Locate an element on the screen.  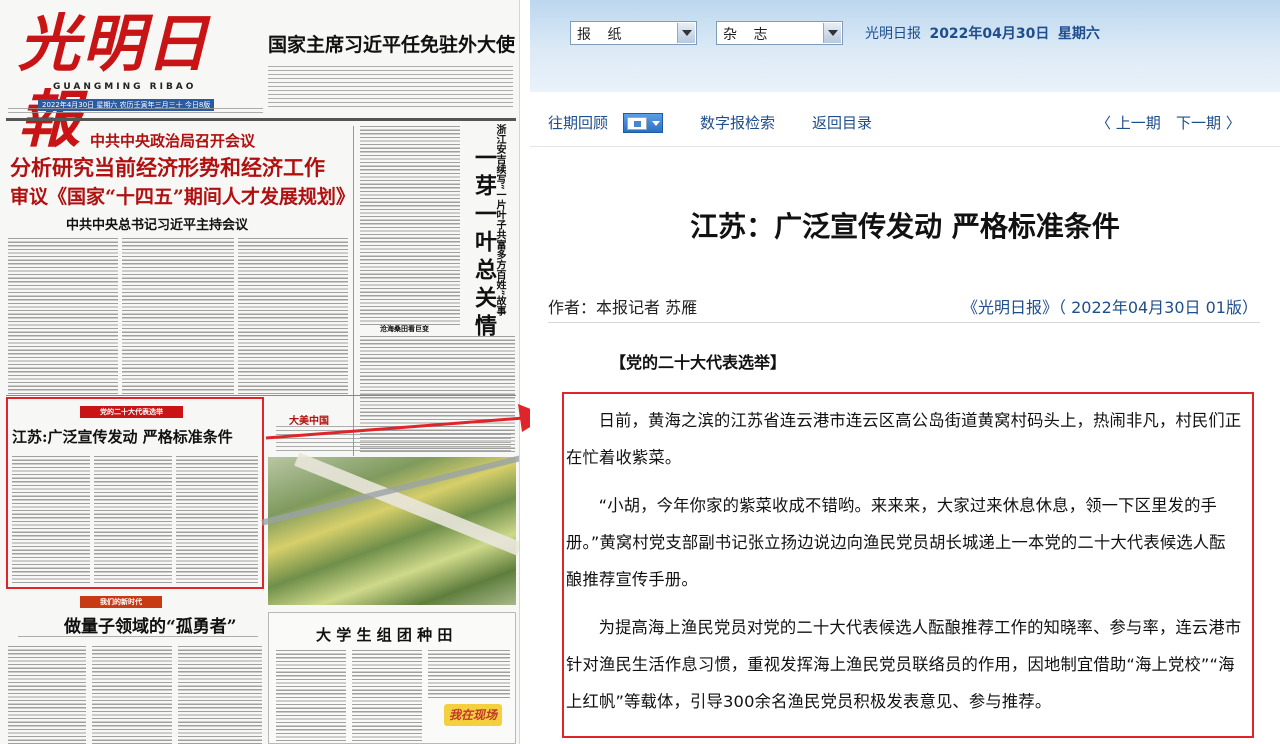
paper-select-value: 报 纸 is located at coordinates (602, 35).